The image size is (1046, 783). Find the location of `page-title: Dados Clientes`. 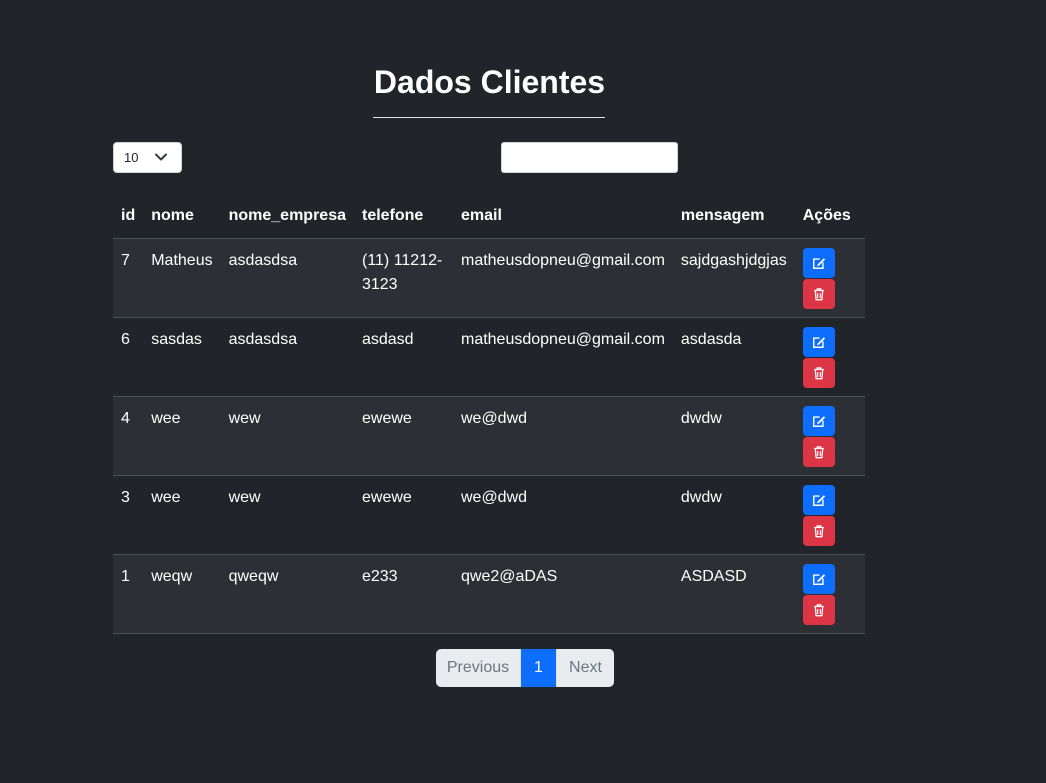

page-title: Dados Clientes is located at coordinates (489, 82).